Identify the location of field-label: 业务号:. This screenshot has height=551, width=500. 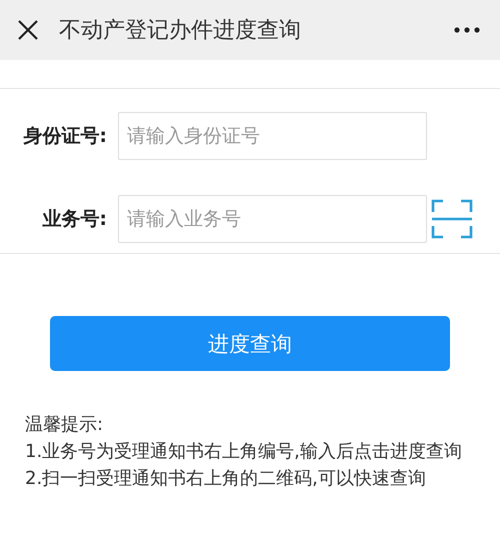
(74, 219).